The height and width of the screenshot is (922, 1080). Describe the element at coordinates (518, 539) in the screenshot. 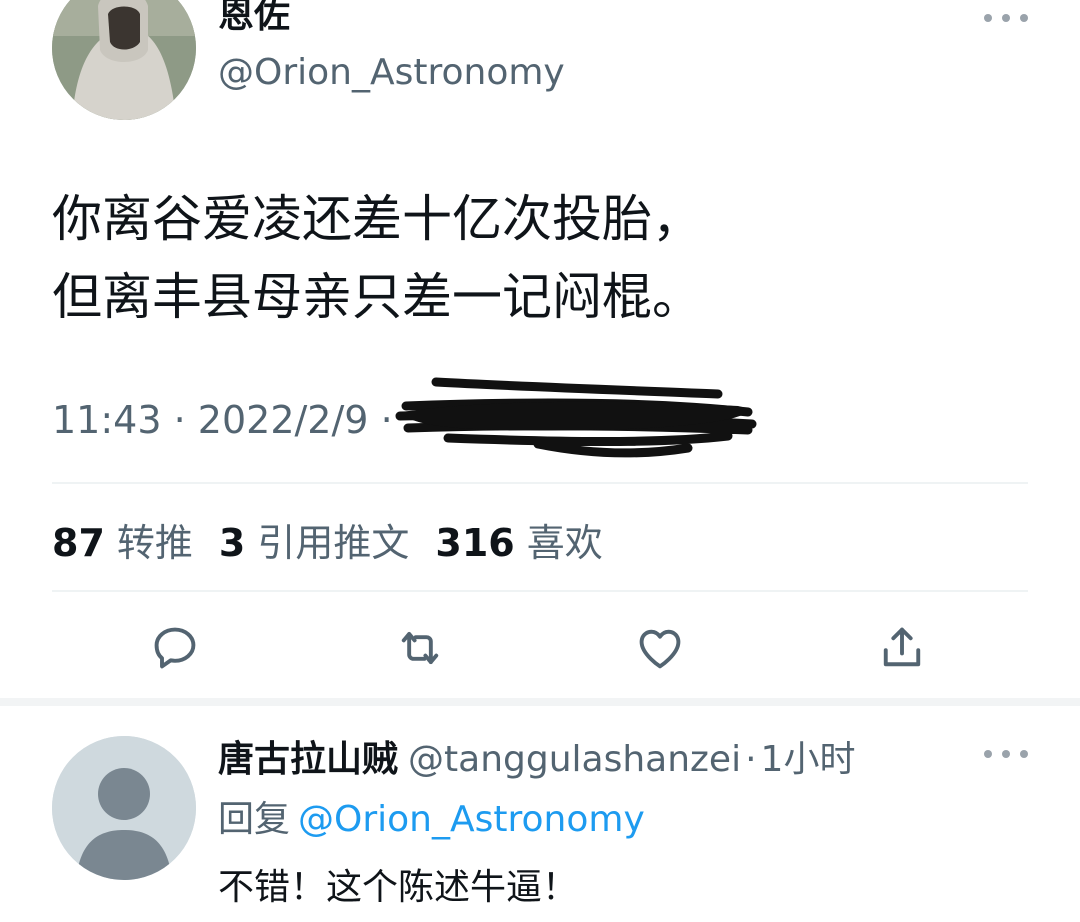

I see `like-count: 316 喜欢` at that location.